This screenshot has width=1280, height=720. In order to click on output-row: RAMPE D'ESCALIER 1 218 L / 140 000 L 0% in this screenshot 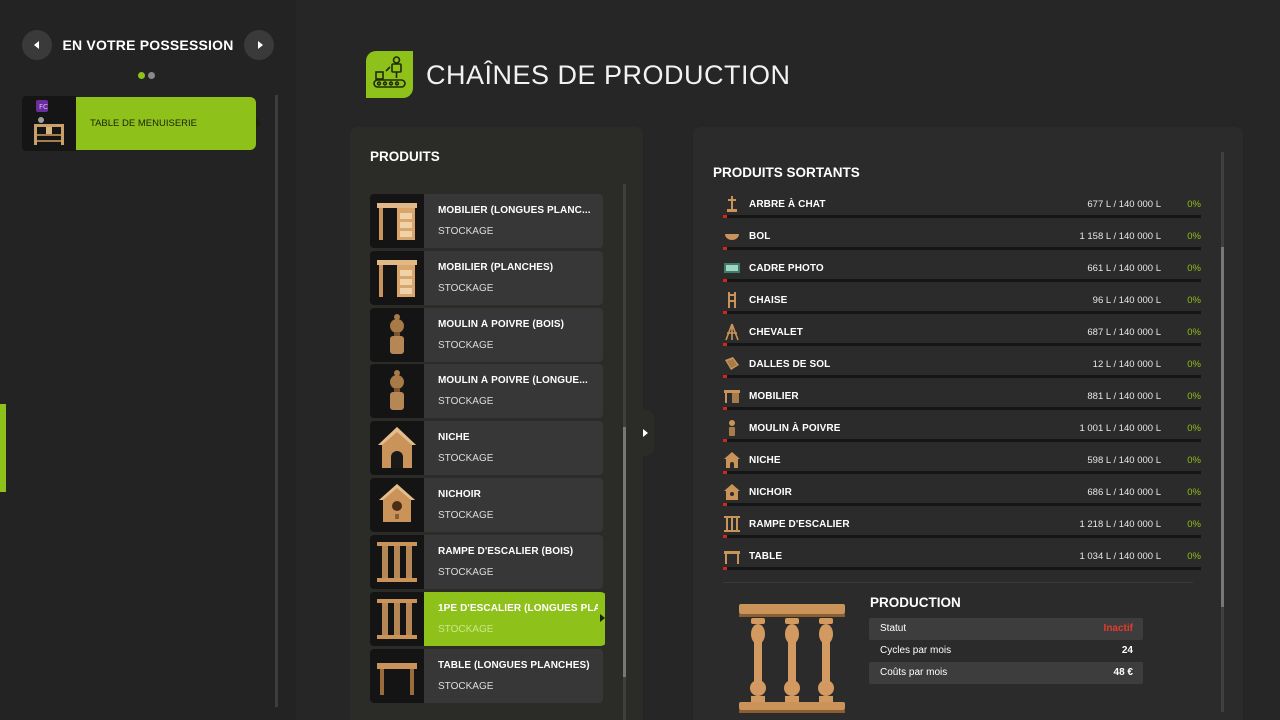, I will do `click(962, 528)`.